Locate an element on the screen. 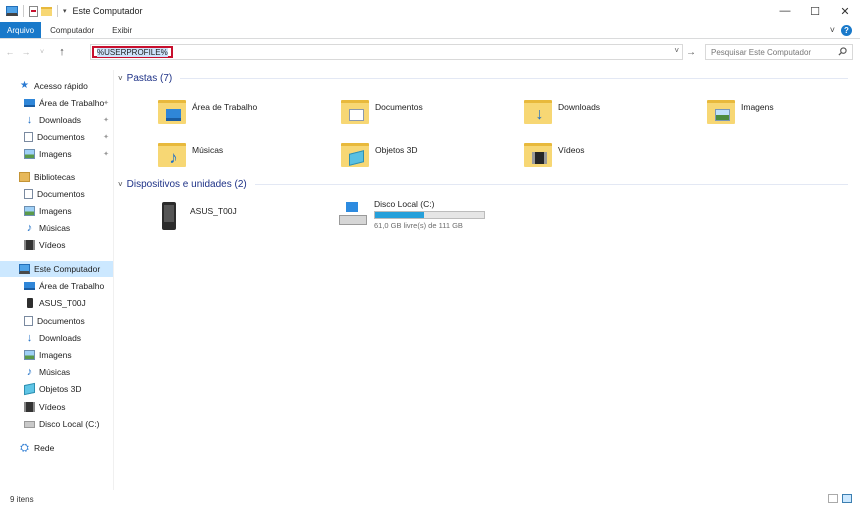  sidebar-item-disco-local: Disco Local (C:) is located at coordinates (56, 424).